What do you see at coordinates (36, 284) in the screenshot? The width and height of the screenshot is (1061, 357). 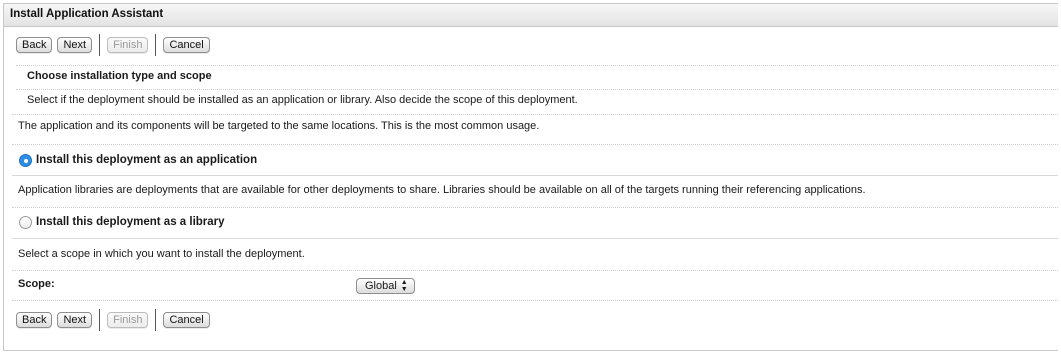 I see `scope-label: Scope:` at bounding box center [36, 284].